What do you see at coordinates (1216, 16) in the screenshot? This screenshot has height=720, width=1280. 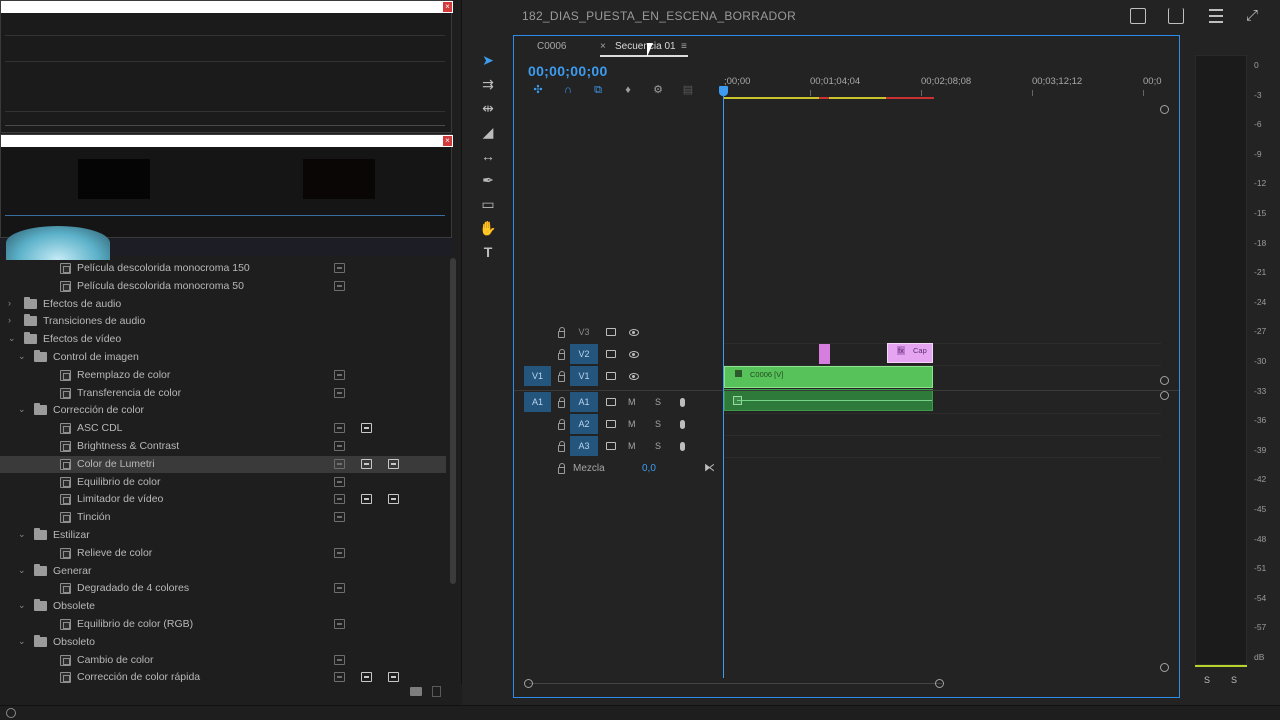 I see `workspaces-menu-icon` at bounding box center [1216, 16].